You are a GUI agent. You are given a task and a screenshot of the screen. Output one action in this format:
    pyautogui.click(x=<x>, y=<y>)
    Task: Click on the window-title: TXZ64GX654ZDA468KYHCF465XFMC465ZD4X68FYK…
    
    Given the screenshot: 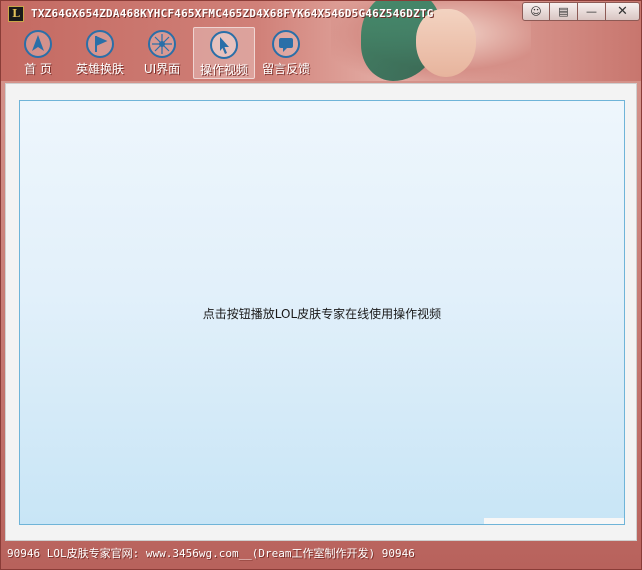 What is the action you would take?
    pyautogui.click(x=232, y=13)
    